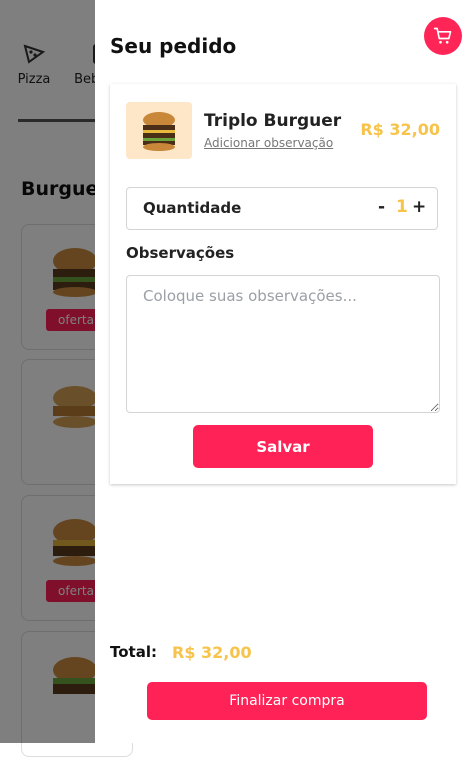 This screenshot has height=757, width=476. I want to click on cart-button, so click(443, 36).